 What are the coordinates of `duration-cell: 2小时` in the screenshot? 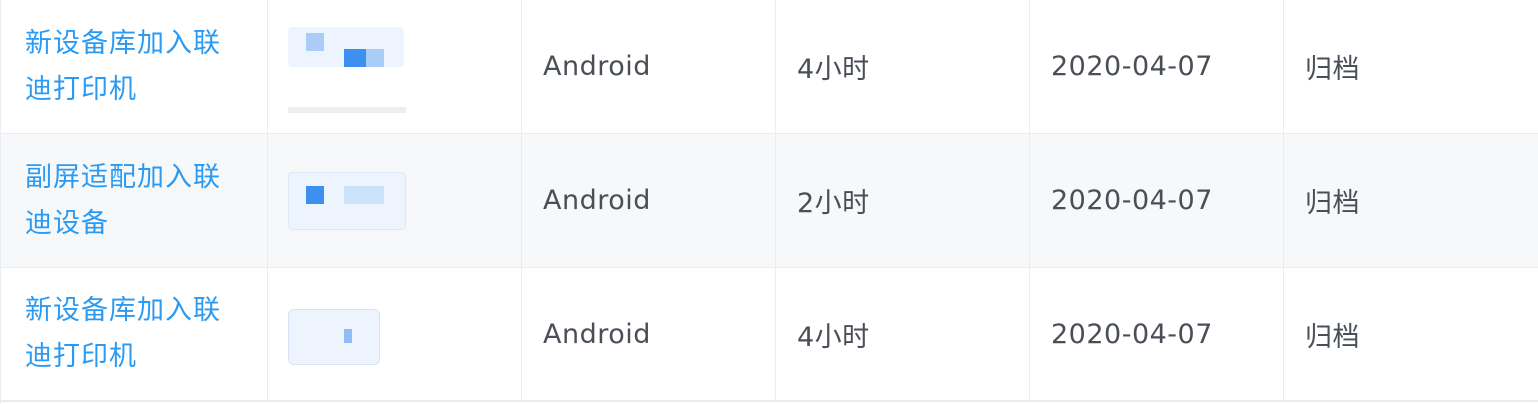 It's located at (903, 200).